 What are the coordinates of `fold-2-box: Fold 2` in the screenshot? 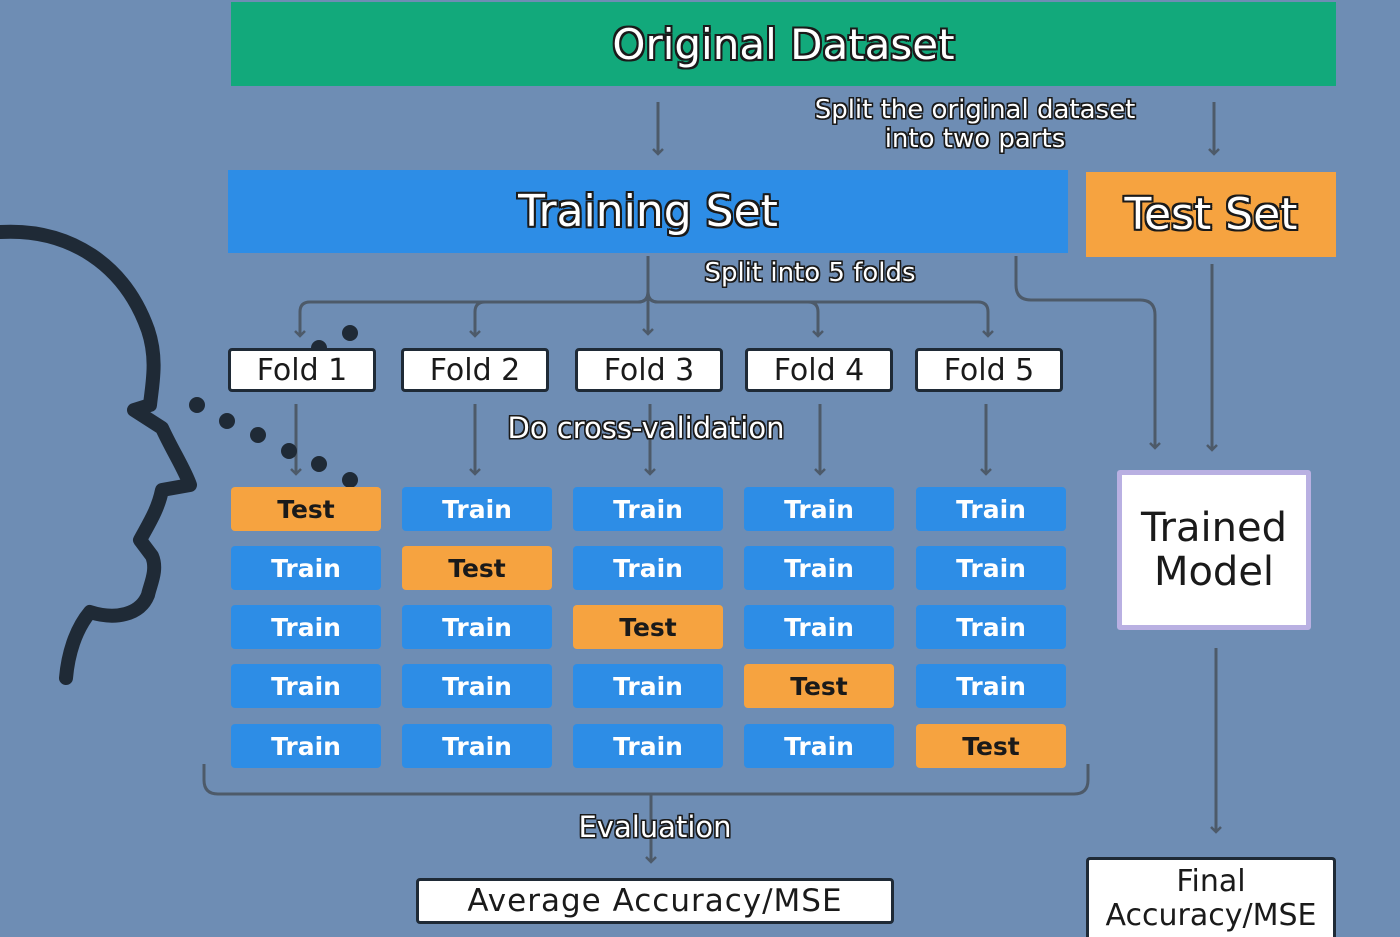 It's located at (475, 370).